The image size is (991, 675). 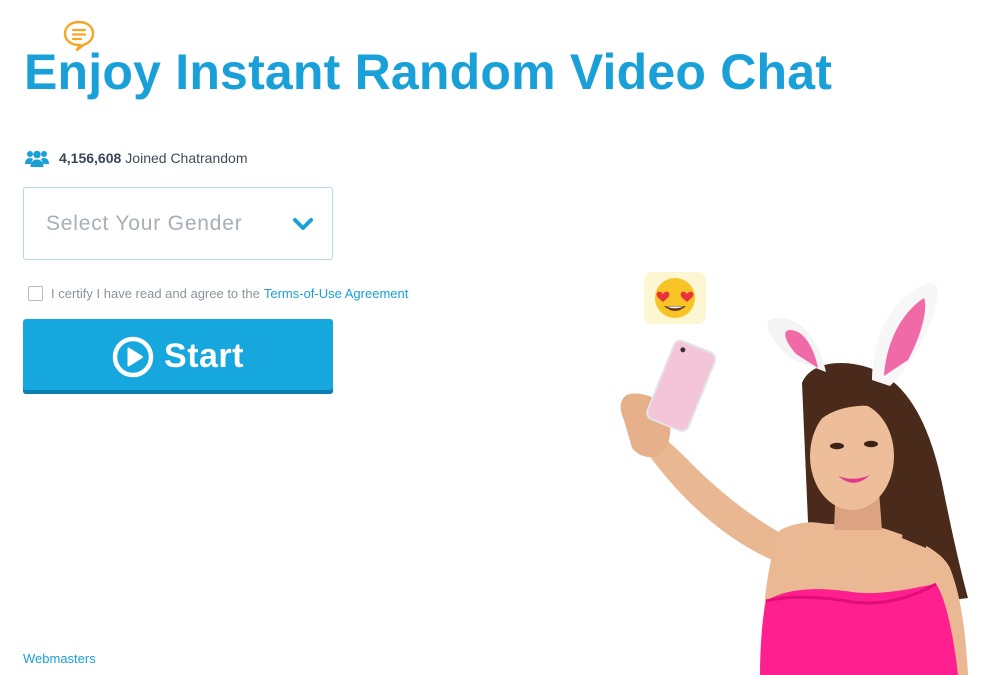 I want to click on start-button: Start, so click(x=178, y=356).